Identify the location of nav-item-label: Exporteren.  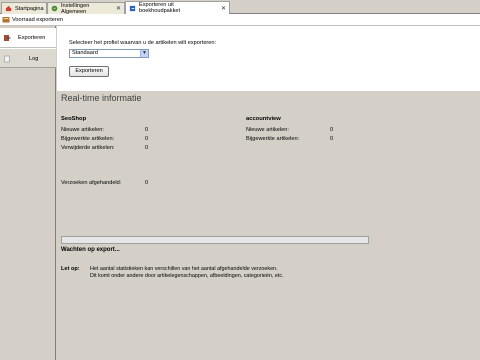
(32, 38).